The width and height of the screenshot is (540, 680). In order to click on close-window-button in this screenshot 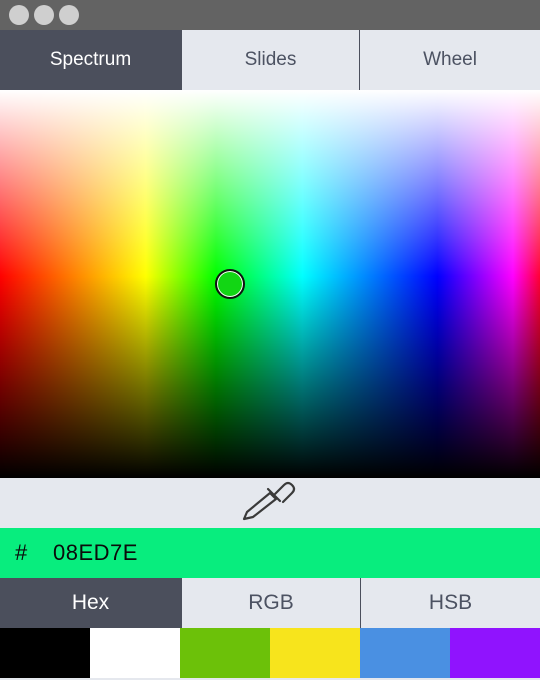, I will do `click(19, 15)`.